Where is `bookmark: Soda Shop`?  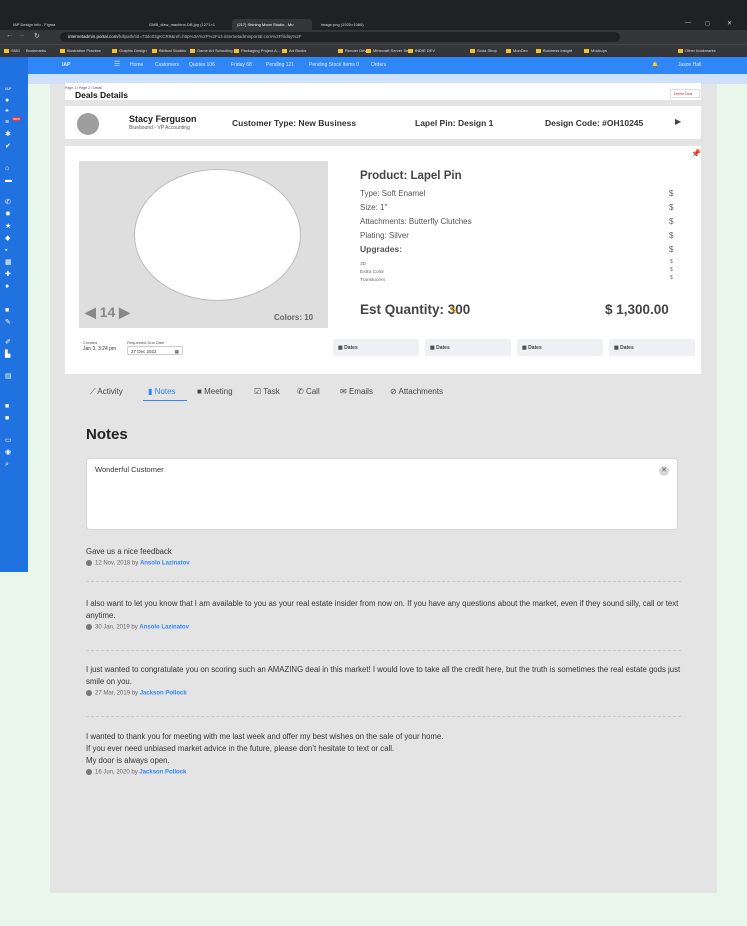 bookmark: Soda Shop is located at coordinates (483, 50).